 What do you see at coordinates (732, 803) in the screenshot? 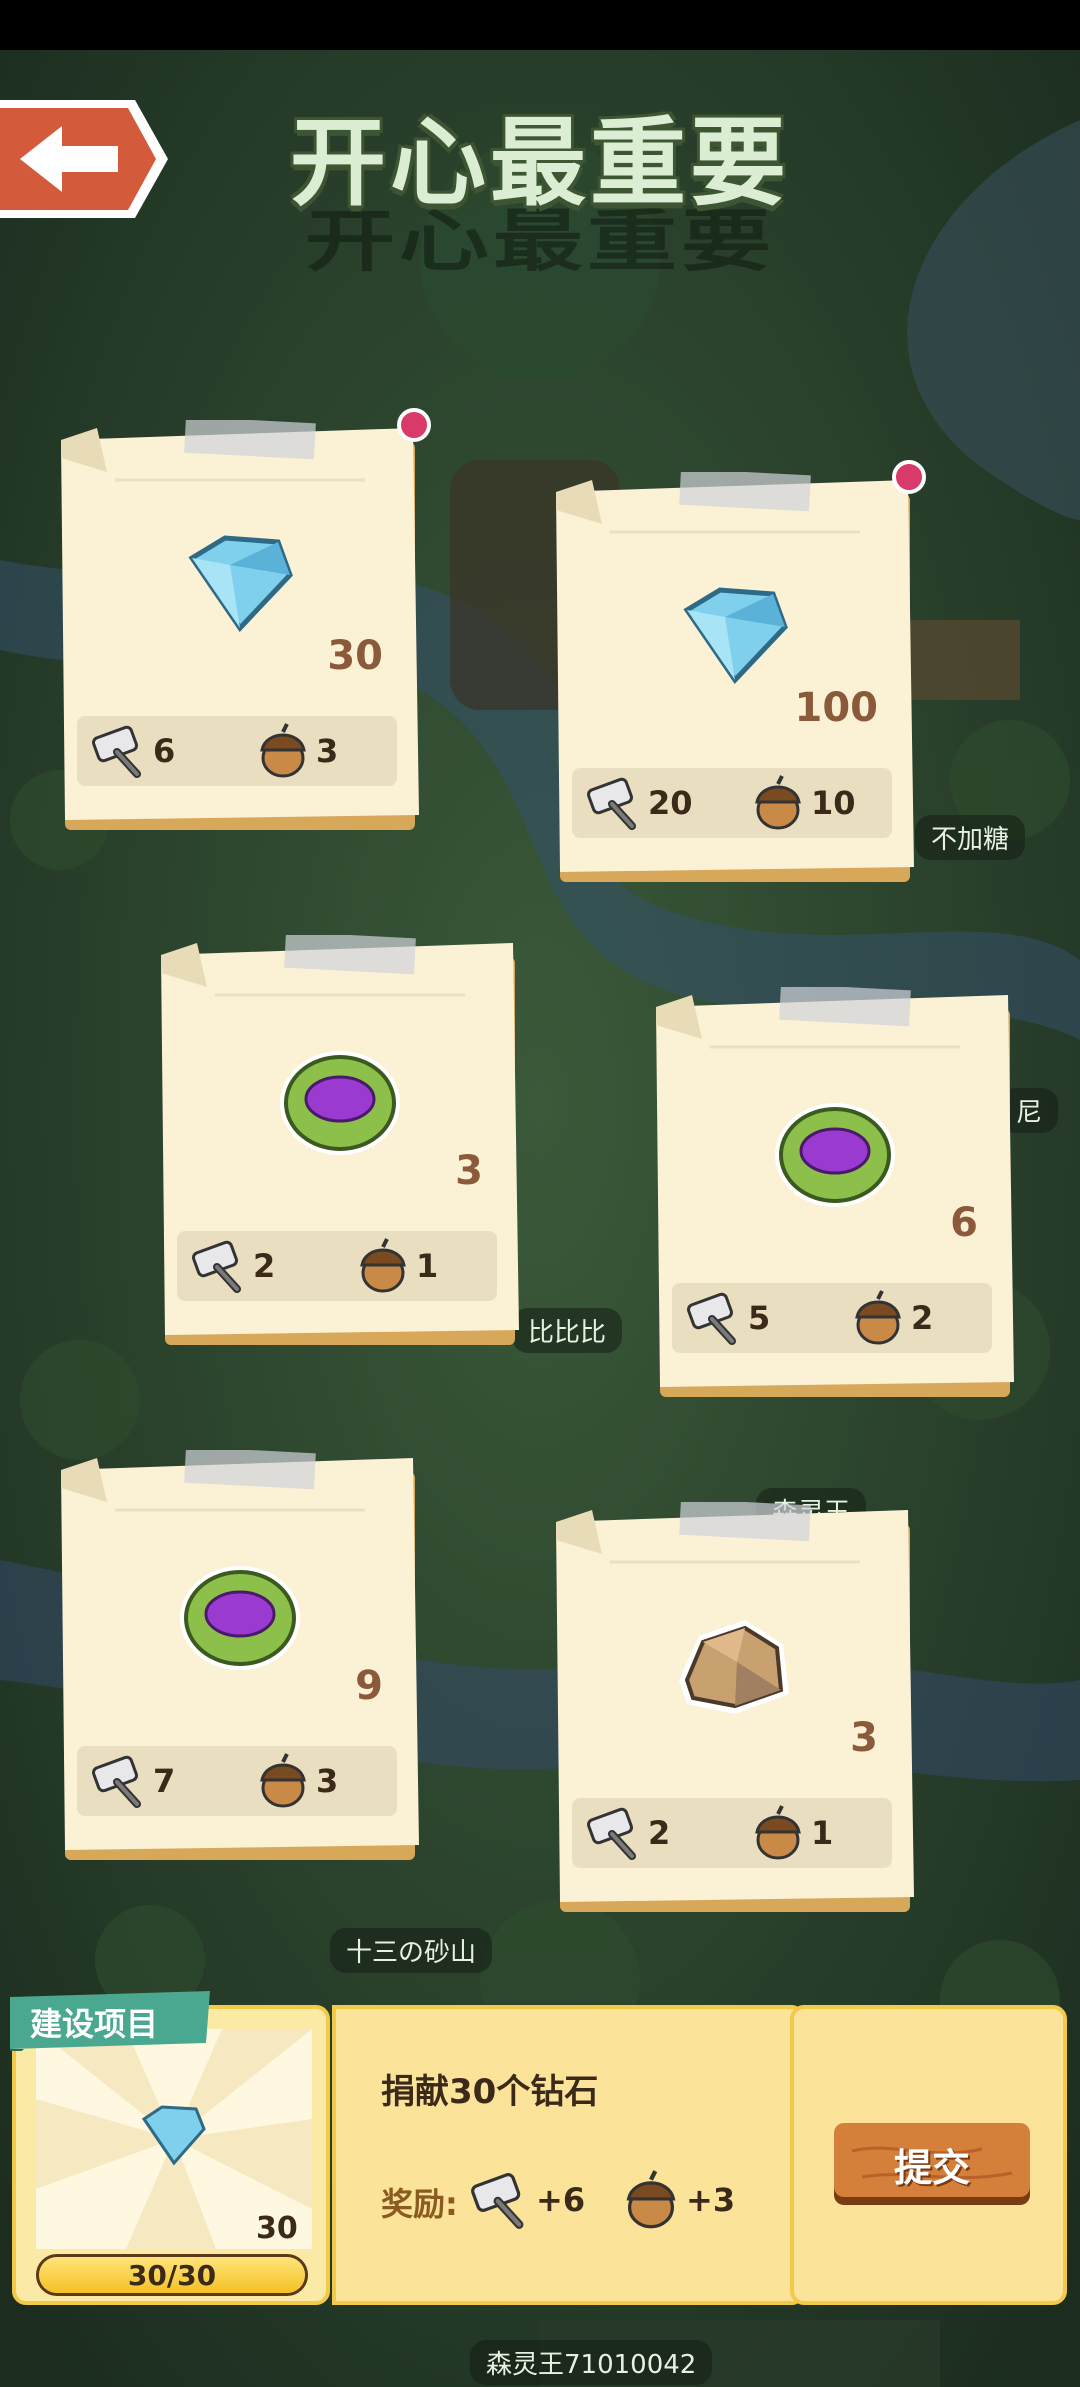
I see `cost-bar: 20 10` at bounding box center [732, 803].